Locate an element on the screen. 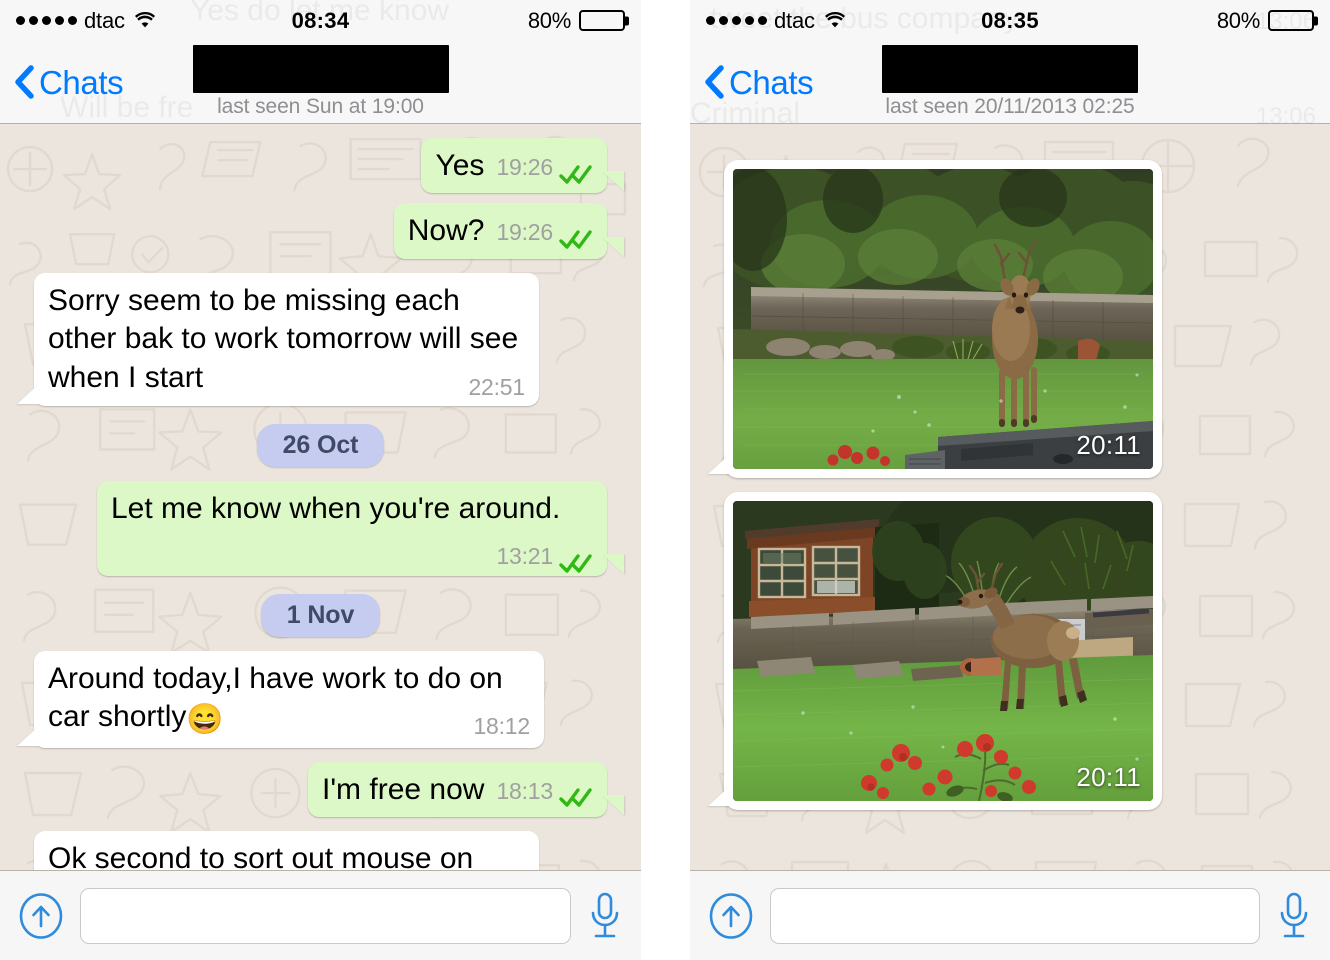  chat-bubble-outgoing: Let me know when you're around. 13:21 is located at coordinates (352, 528).